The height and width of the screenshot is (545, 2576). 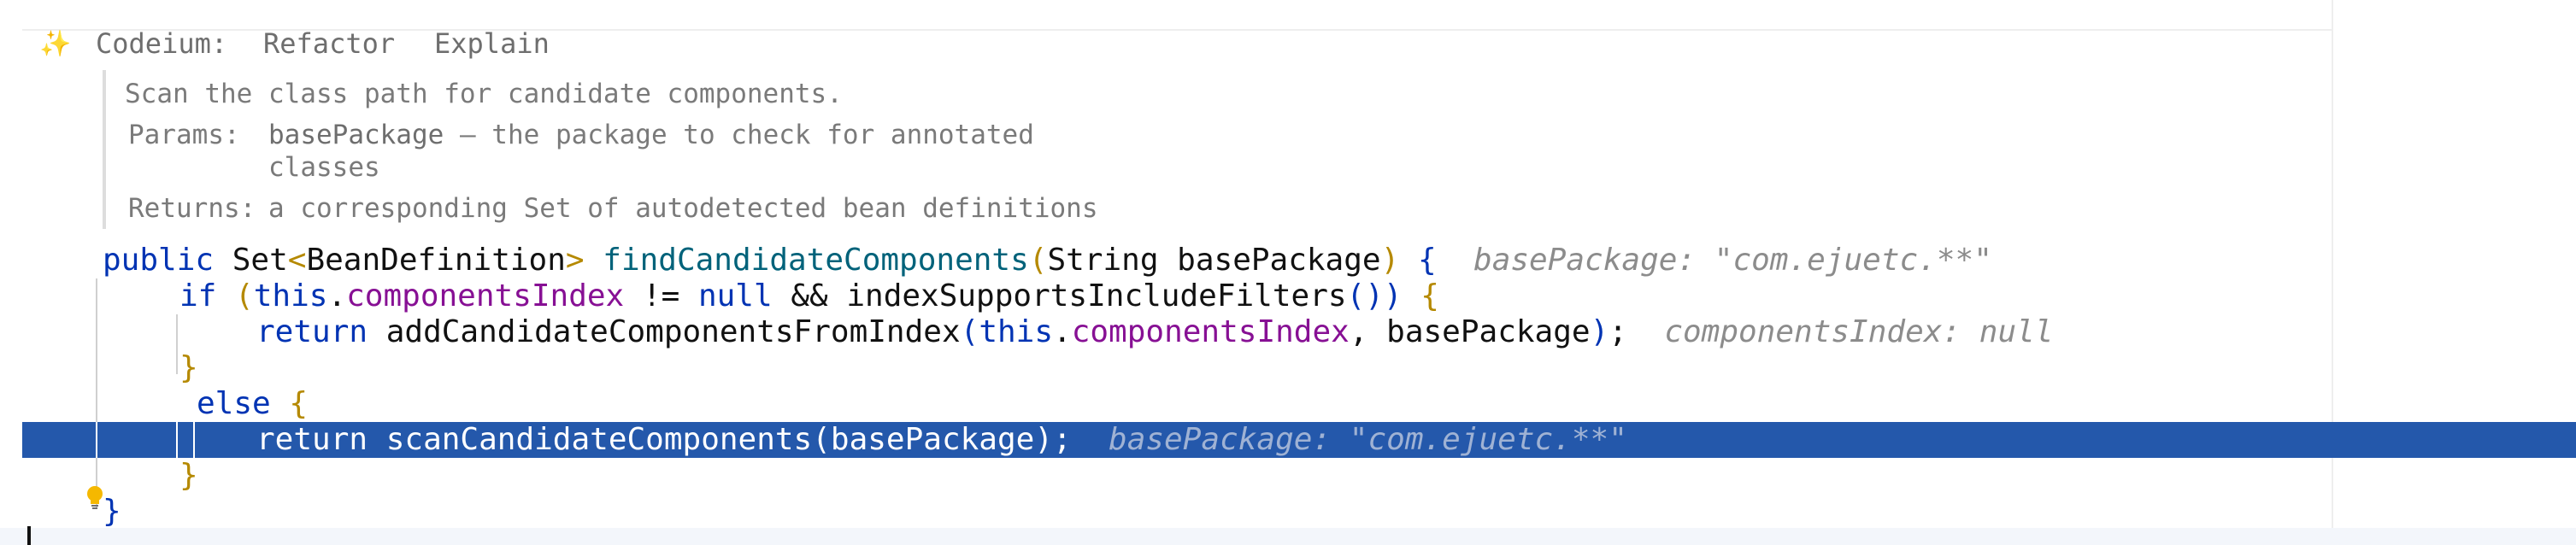 What do you see at coordinates (673, 331) in the screenshot?
I see `method-call: addCandidateComponentsFromIndex` at bounding box center [673, 331].